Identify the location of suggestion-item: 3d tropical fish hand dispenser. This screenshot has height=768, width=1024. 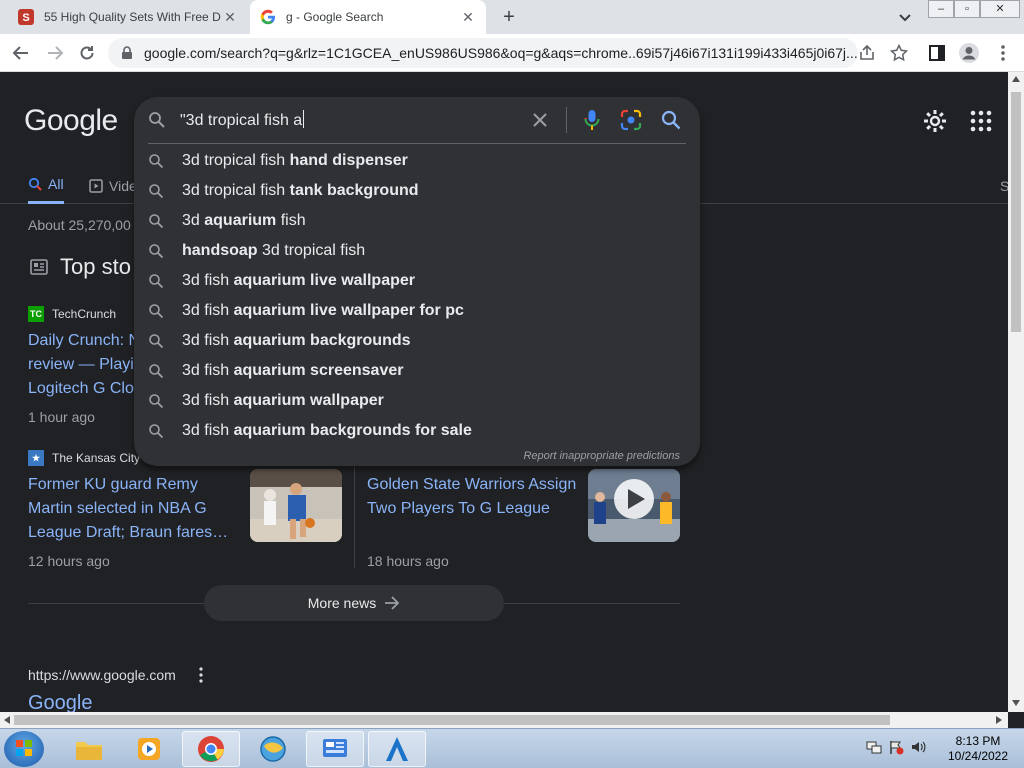
(417, 161).